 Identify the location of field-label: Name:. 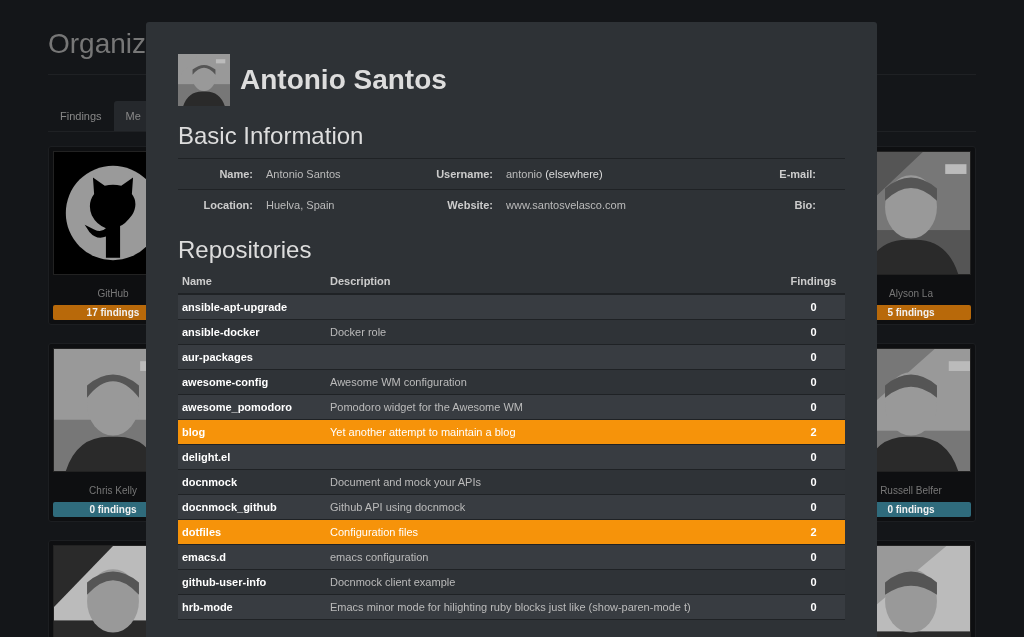
(236, 174).